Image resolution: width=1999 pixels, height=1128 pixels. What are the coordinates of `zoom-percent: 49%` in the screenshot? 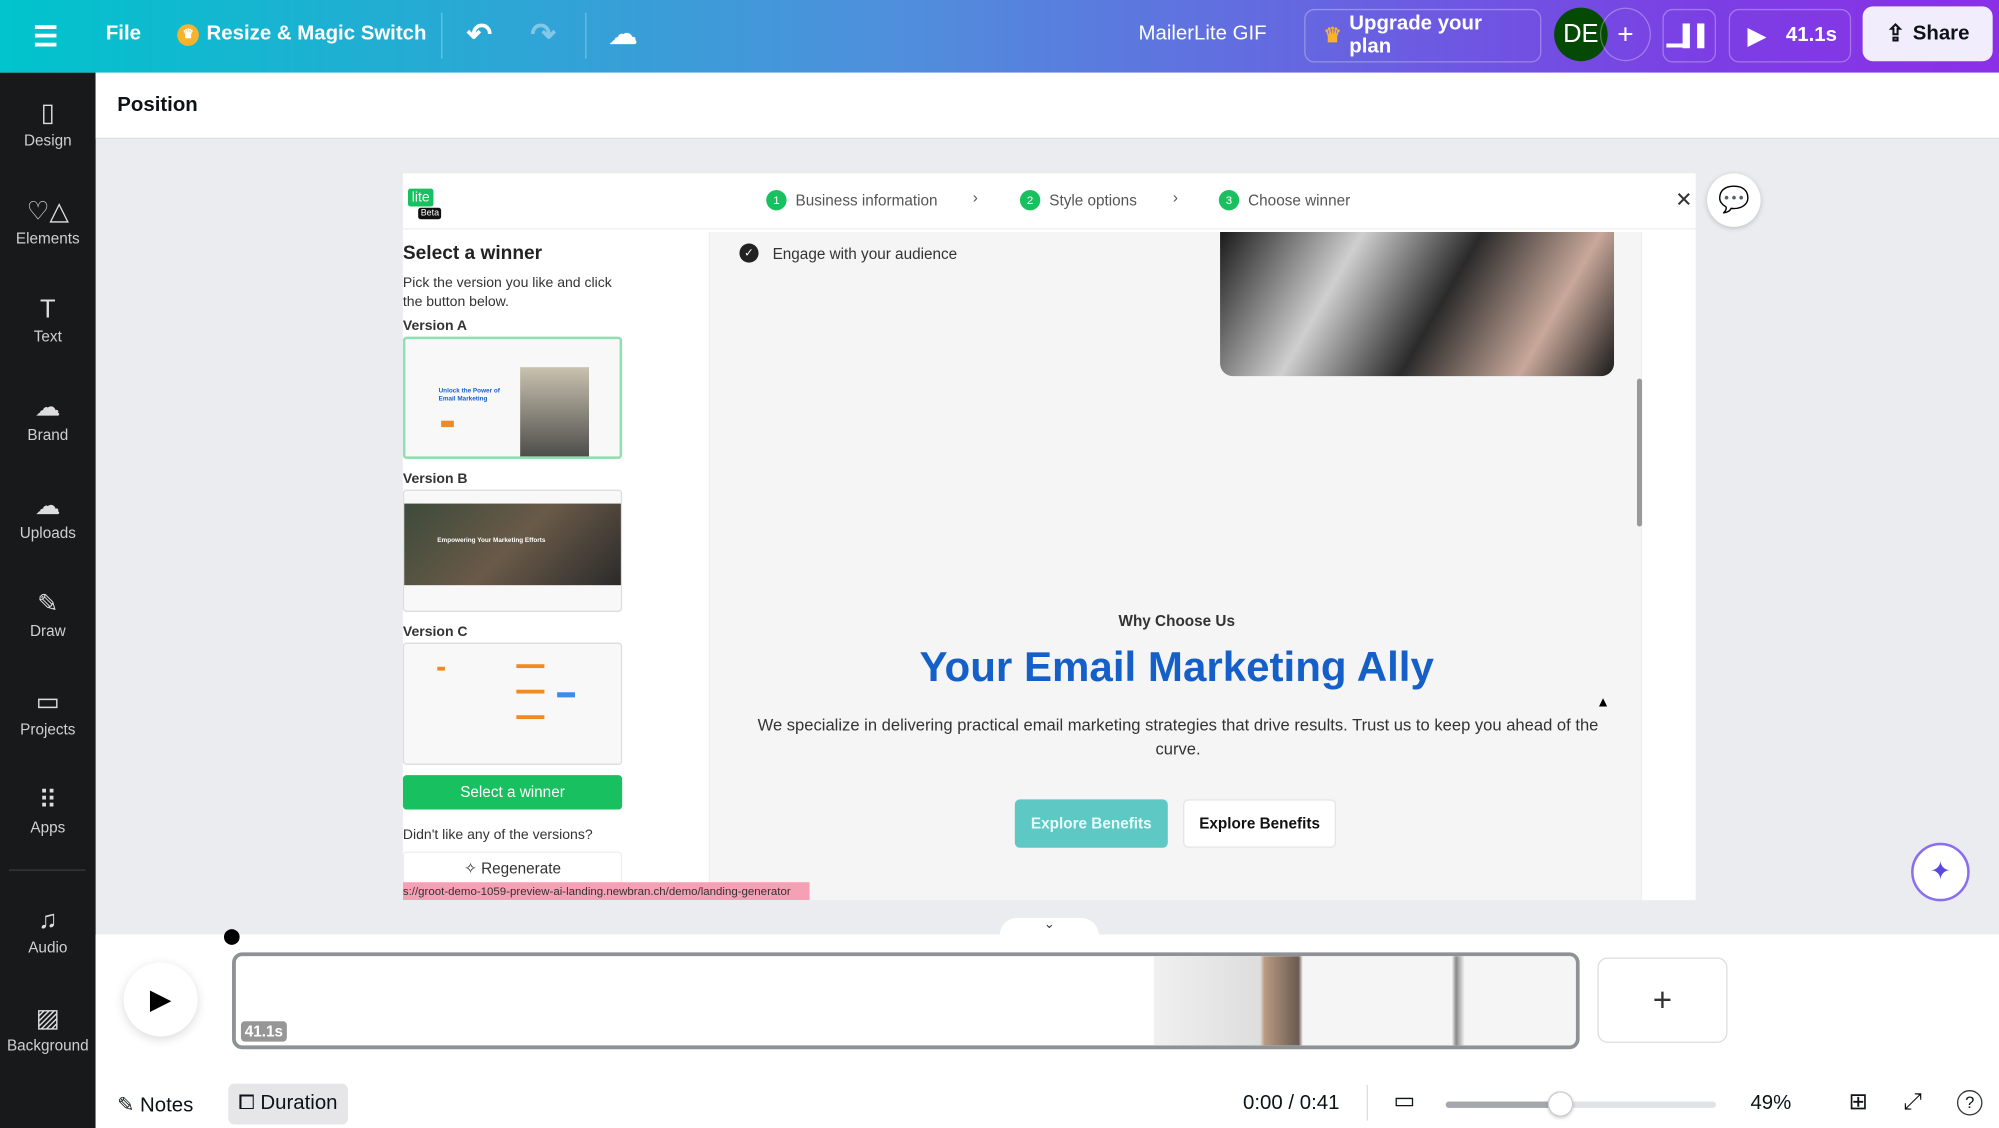 It's located at (1770, 1104).